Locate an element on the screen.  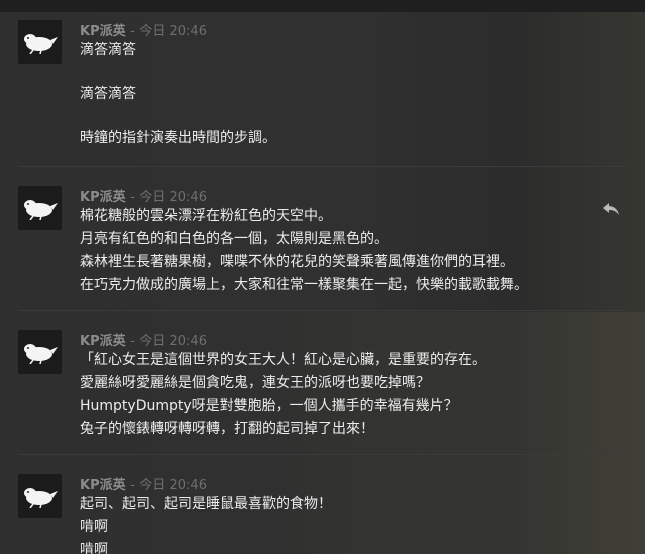
reply-arrow-icon is located at coordinates (611, 209).